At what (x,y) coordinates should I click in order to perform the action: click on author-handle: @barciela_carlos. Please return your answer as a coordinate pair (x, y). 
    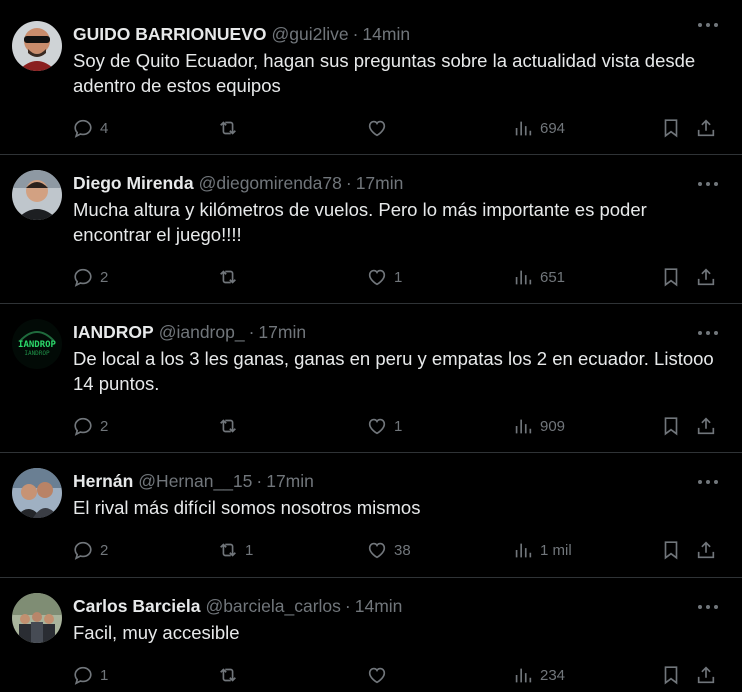
    Looking at the image, I should click on (272, 606).